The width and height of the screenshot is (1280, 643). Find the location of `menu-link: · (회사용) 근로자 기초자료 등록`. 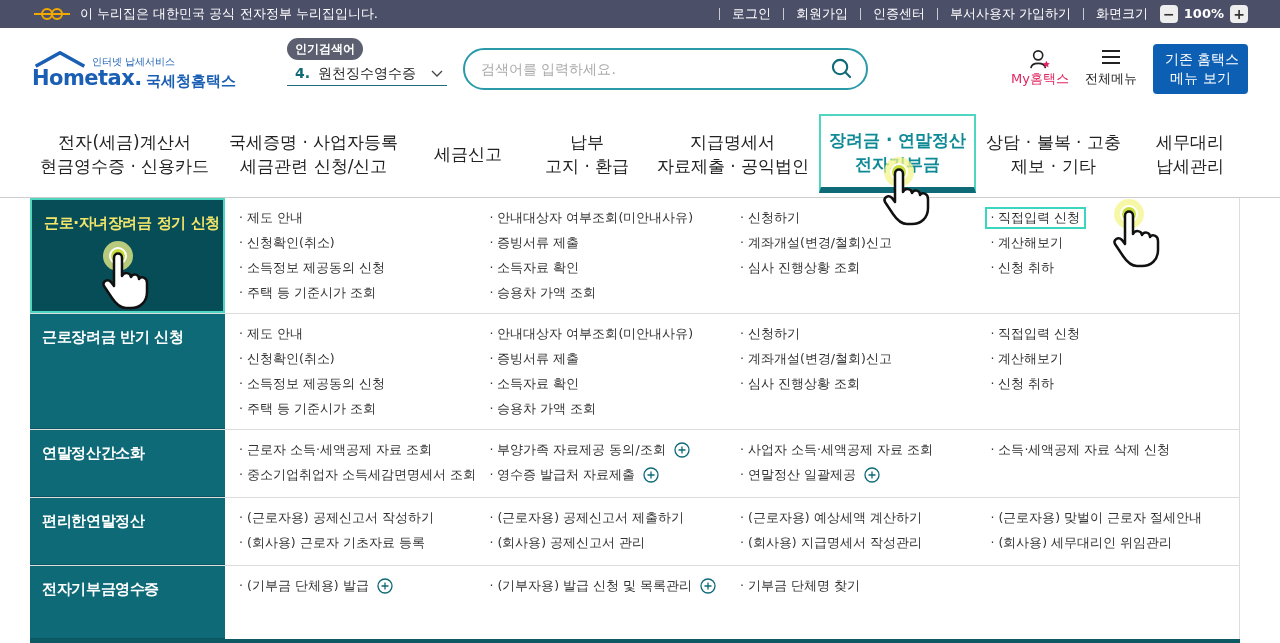

menu-link: · (회사용) 근로자 기초자료 등록 is located at coordinates (332, 543).